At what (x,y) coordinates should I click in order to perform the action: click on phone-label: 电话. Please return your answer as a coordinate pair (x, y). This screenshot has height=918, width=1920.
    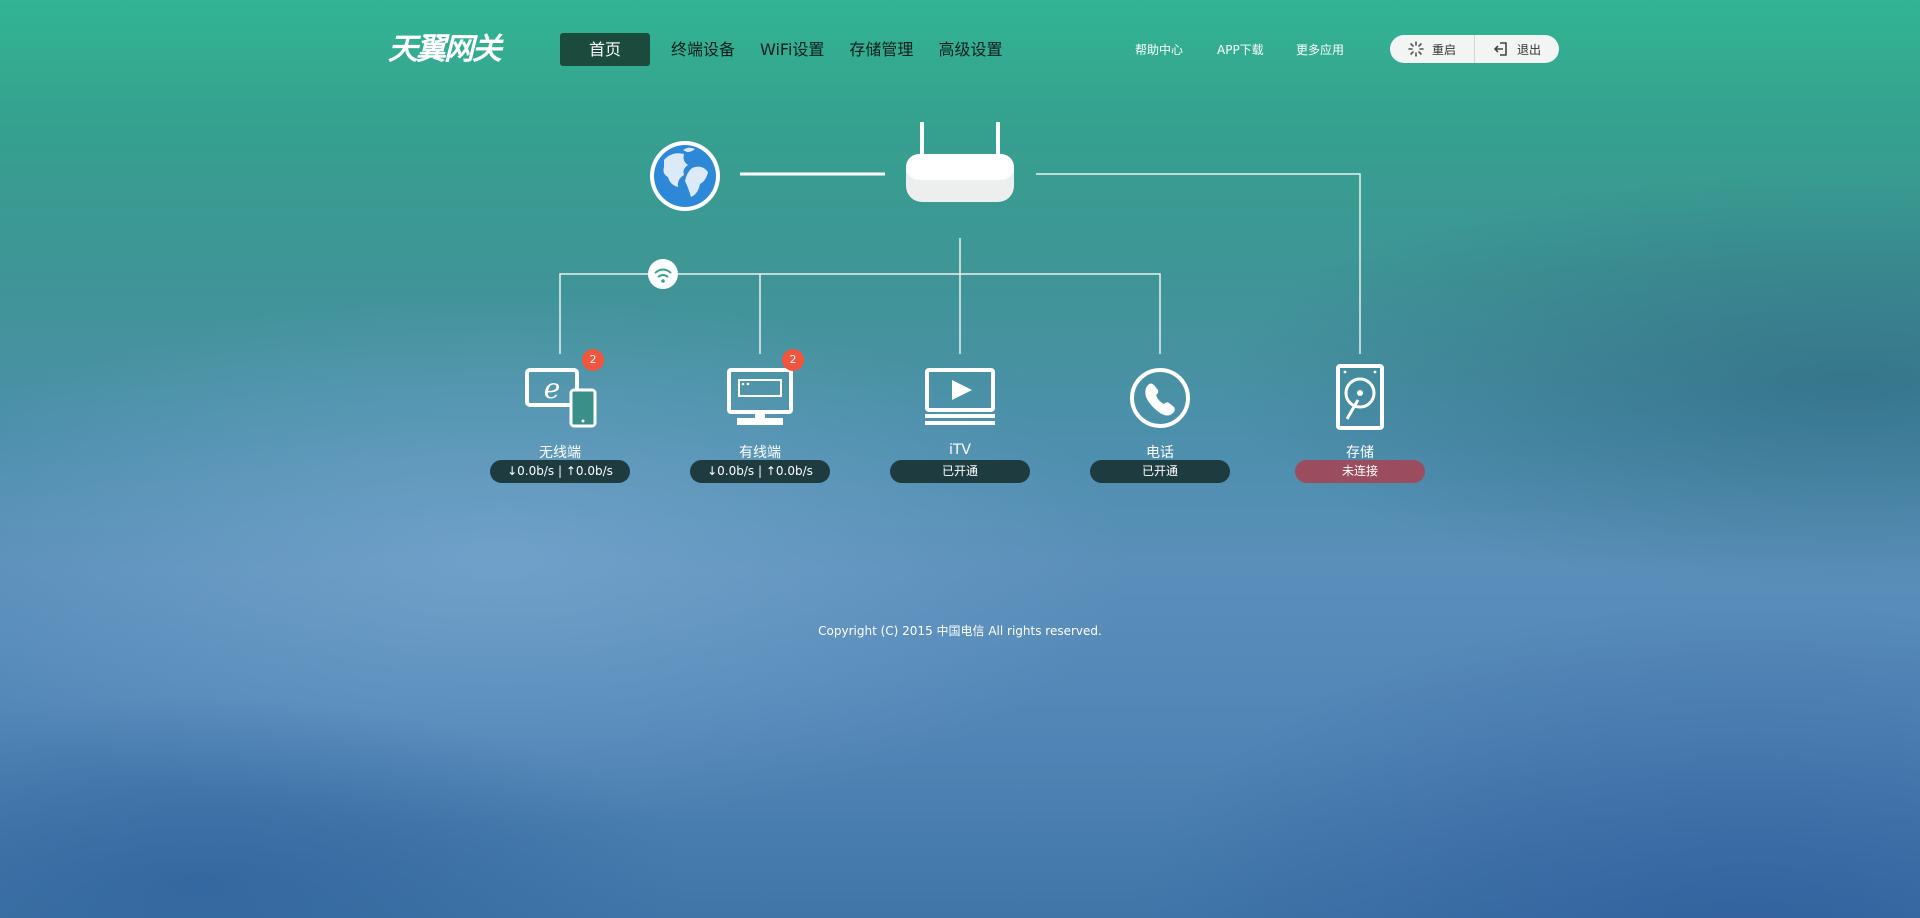
    Looking at the image, I should click on (1160, 452).